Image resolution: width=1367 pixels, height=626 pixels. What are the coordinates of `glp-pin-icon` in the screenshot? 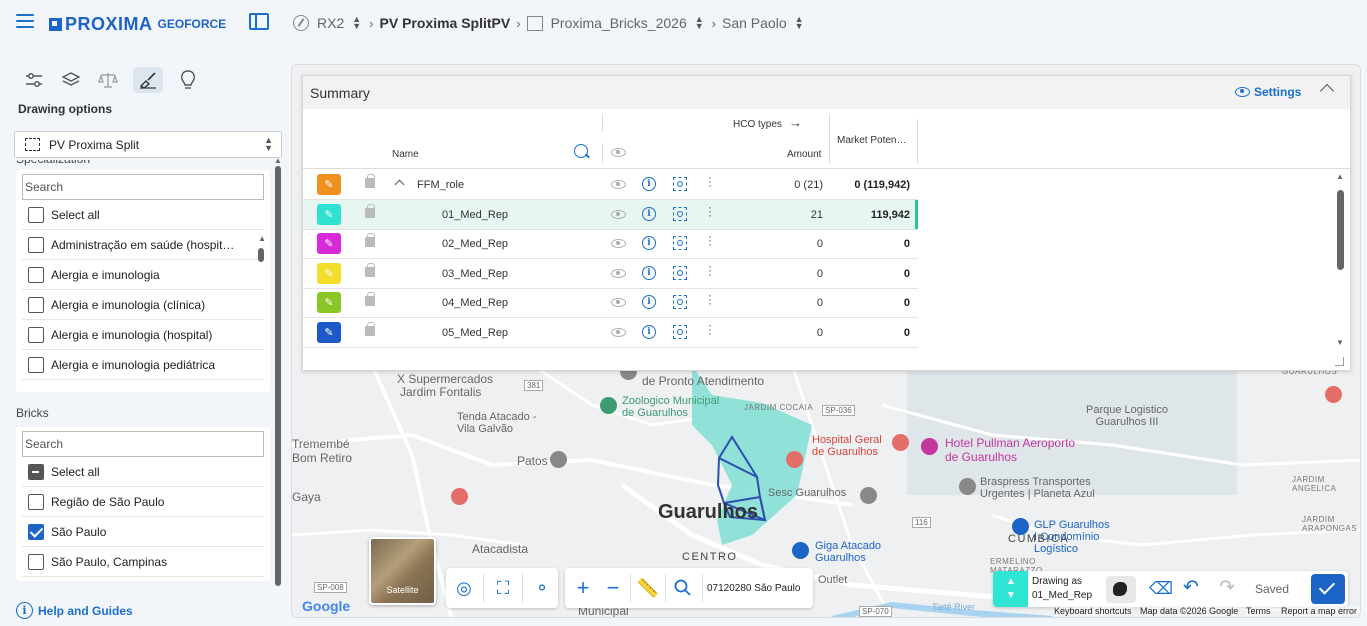 It's located at (1020, 526).